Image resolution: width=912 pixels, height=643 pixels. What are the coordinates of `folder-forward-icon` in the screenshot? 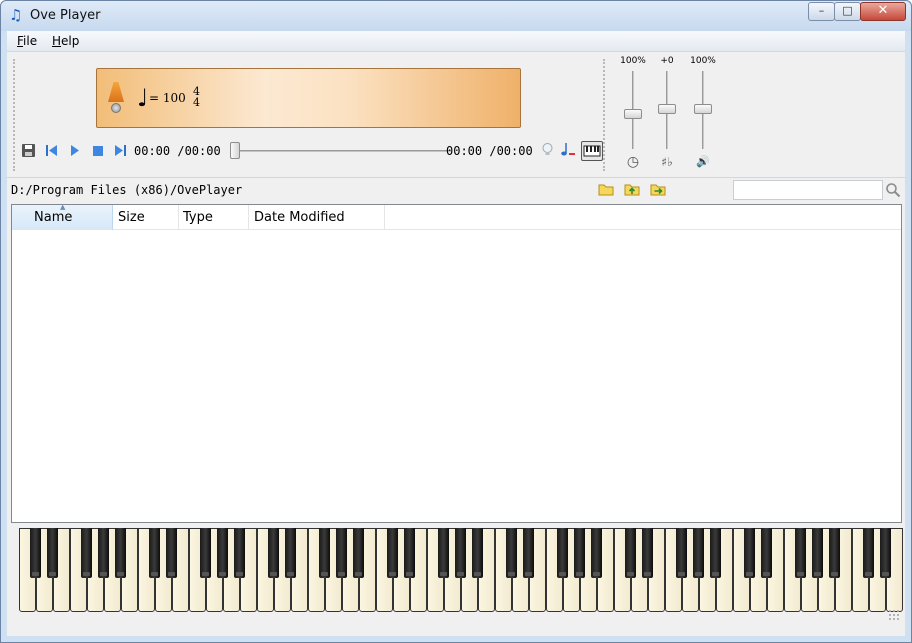 It's located at (658, 189).